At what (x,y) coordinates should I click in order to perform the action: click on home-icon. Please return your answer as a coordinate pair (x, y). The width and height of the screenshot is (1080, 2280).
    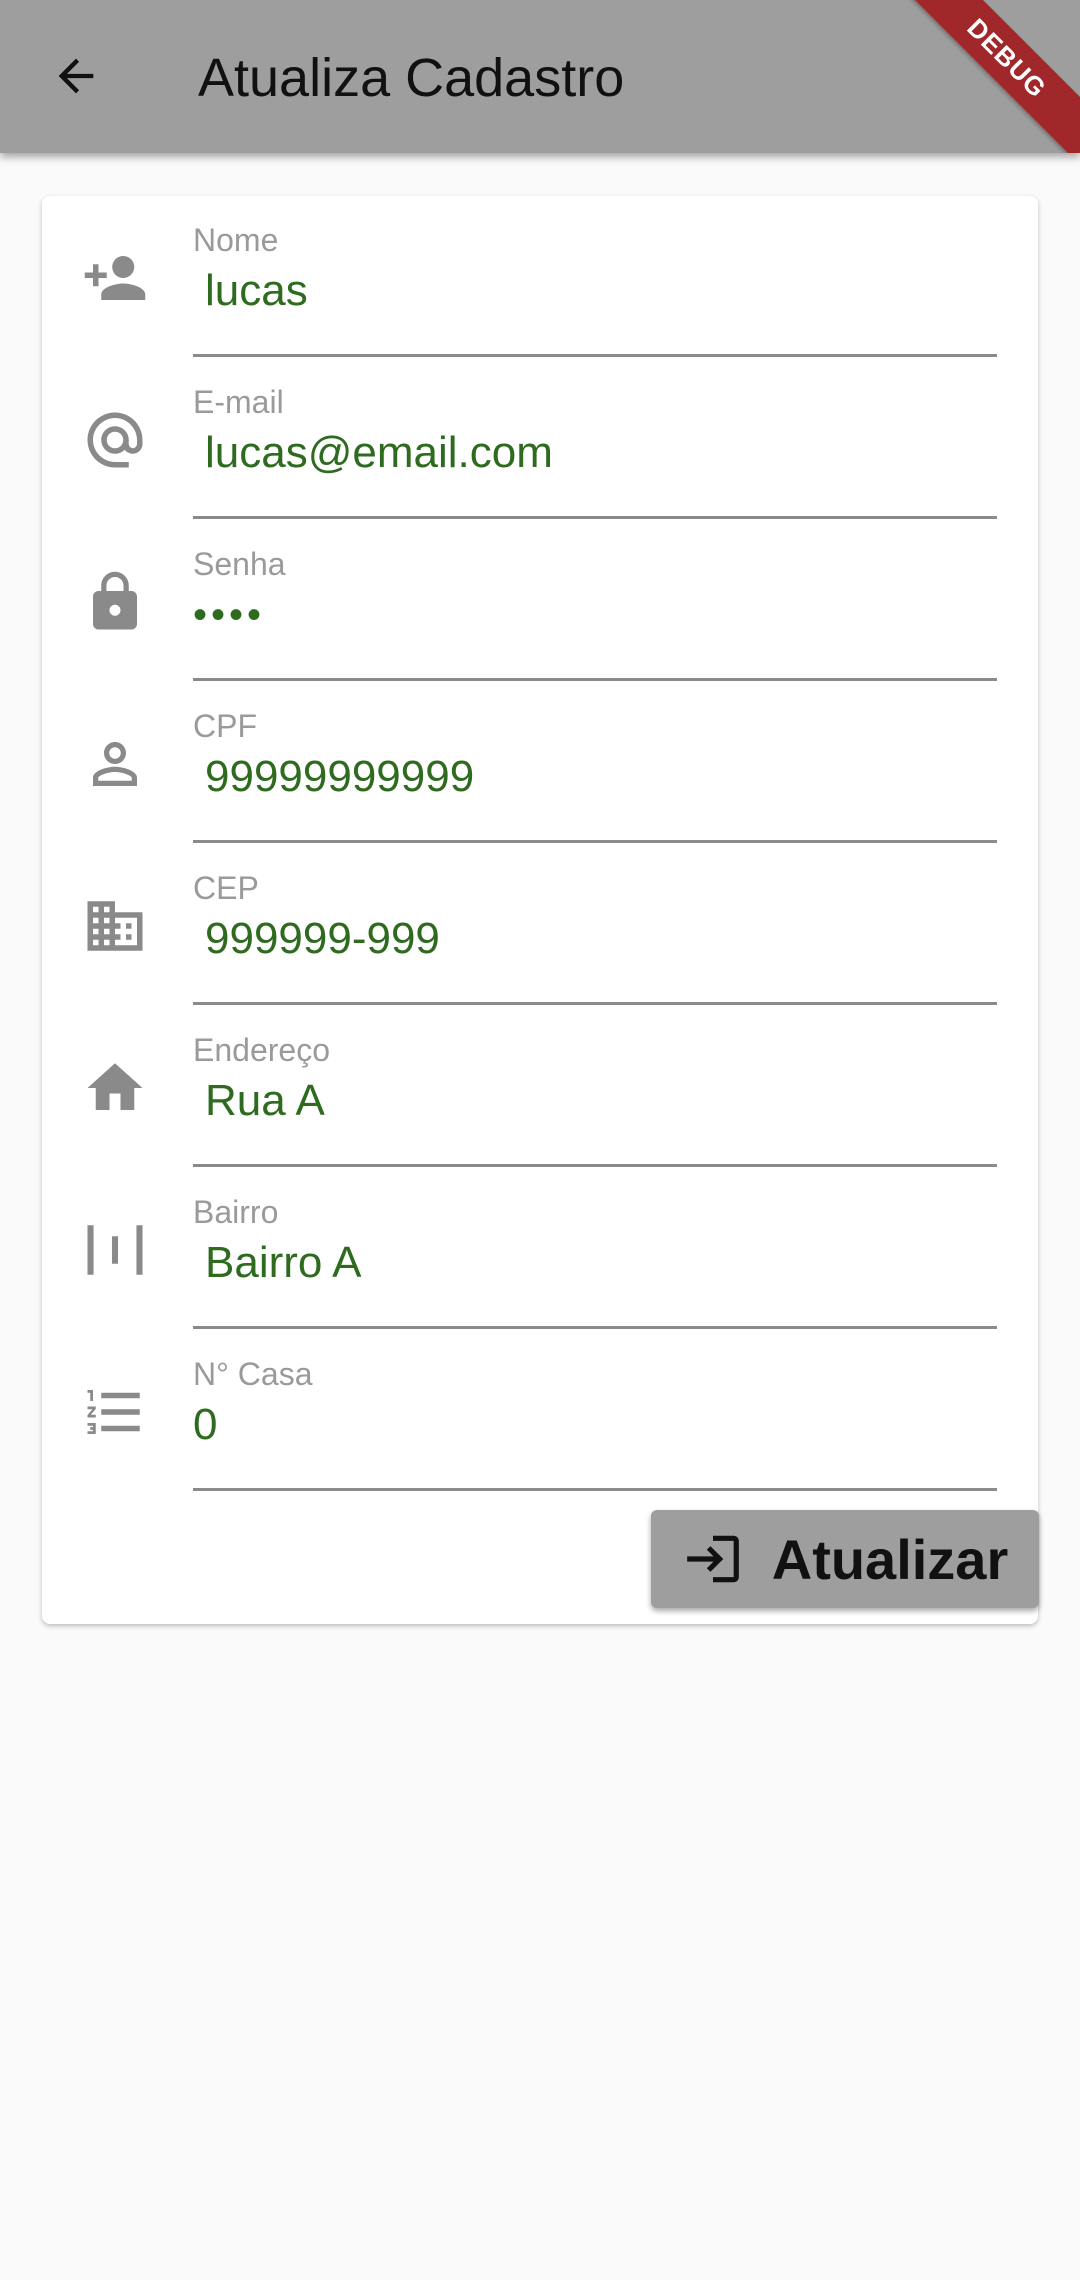
    Looking at the image, I should click on (115, 1088).